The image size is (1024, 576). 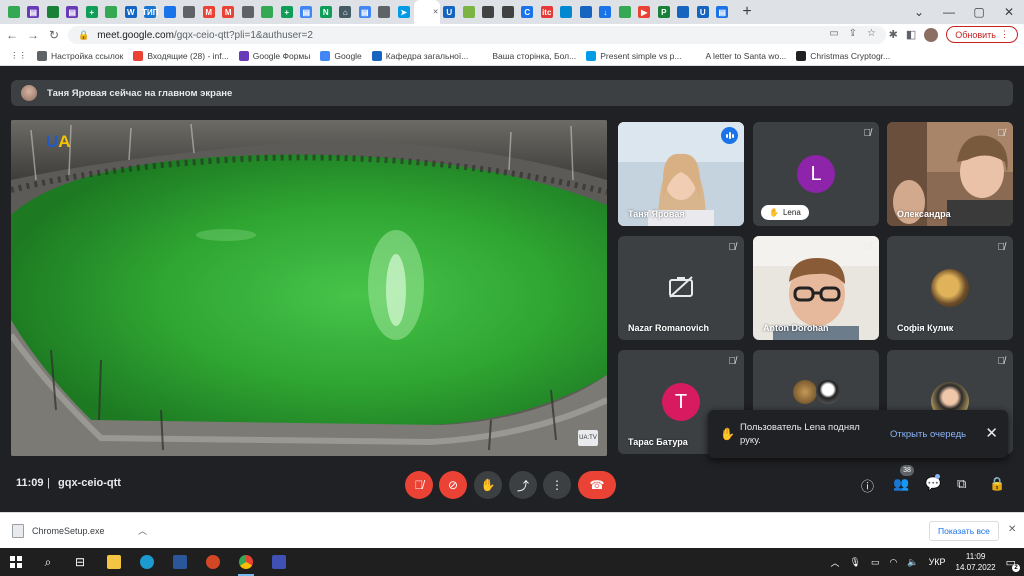 What do you see at coordinates (901, 484) in the screenshot?
I see `people-icon: 👥` at bounding box center [901, 484].